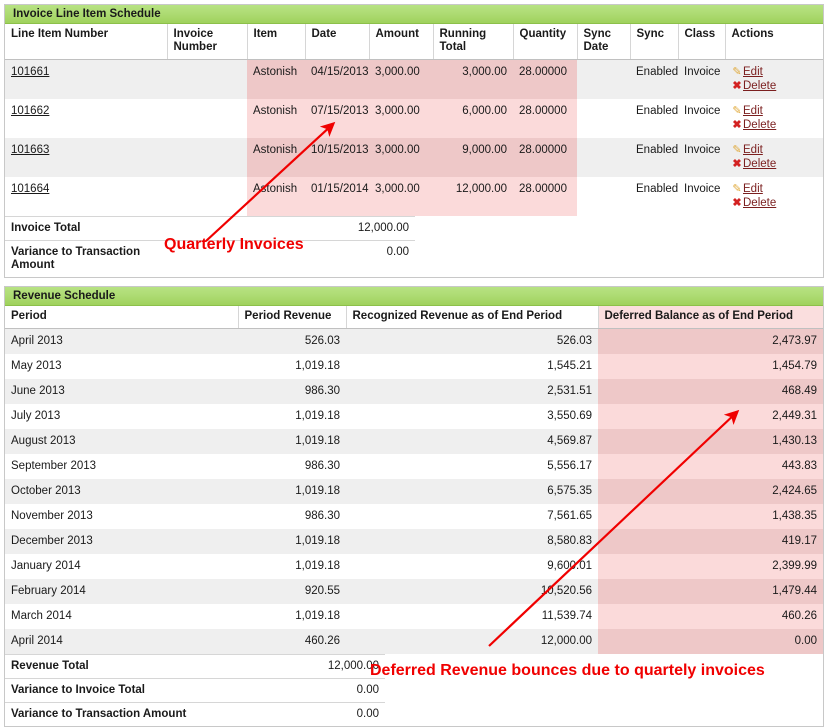 The image size is (828, 727). Describe the element at coordinates (545, 42) in the screenshot. I see `col-quantity: Quantity` at that location.